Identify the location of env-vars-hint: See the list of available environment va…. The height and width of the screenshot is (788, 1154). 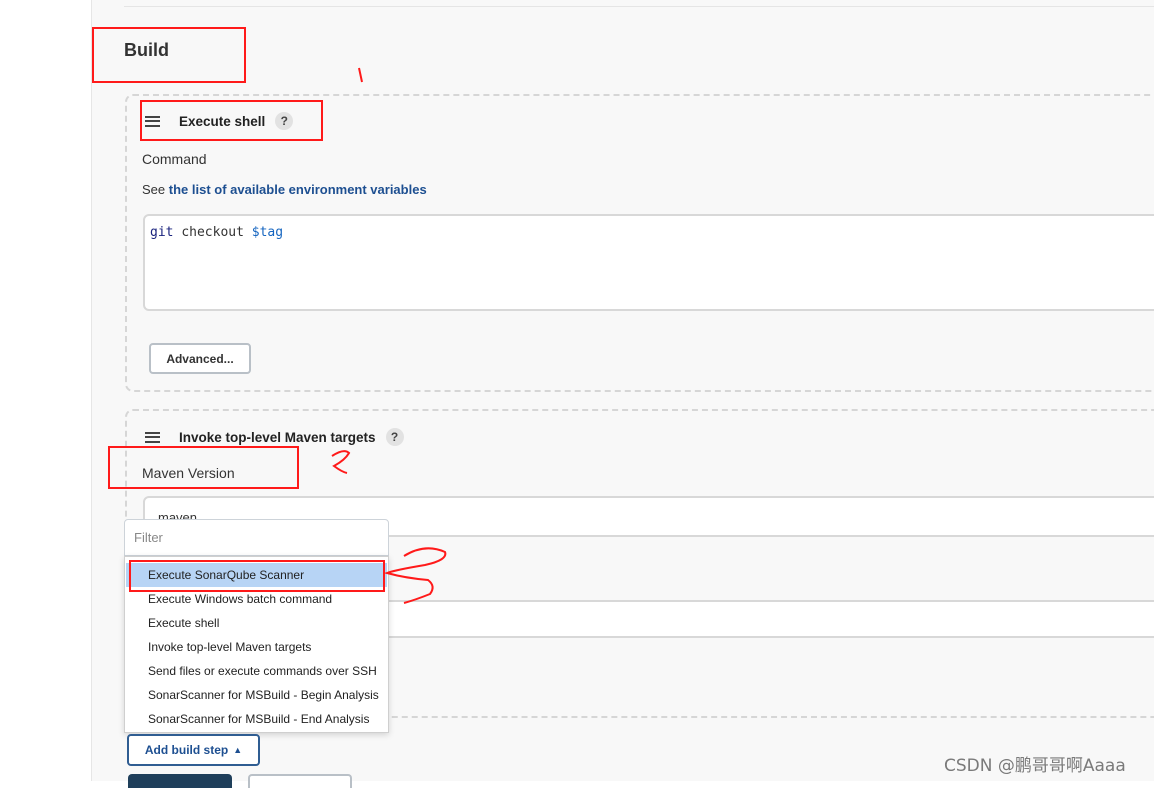
(284, 189).